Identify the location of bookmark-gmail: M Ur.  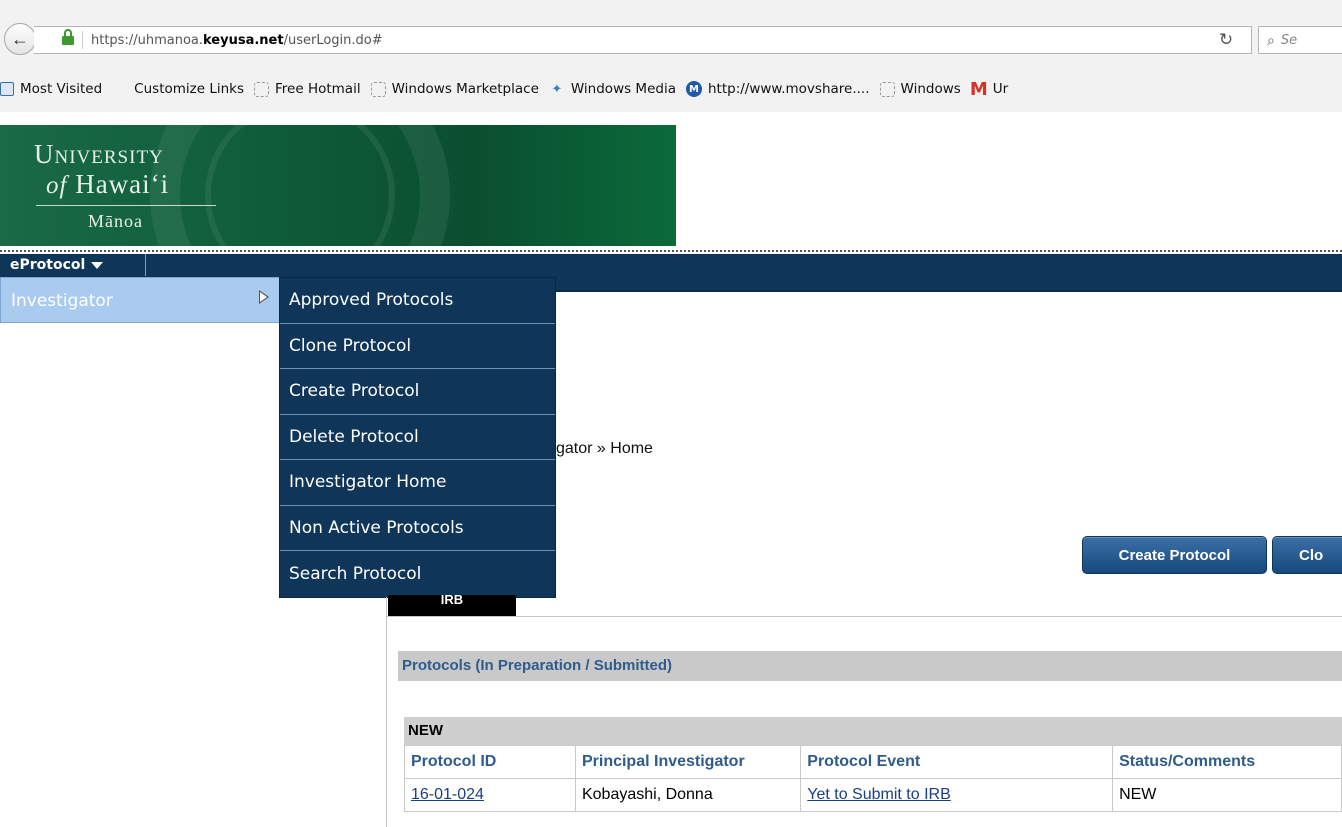
(989, 89).